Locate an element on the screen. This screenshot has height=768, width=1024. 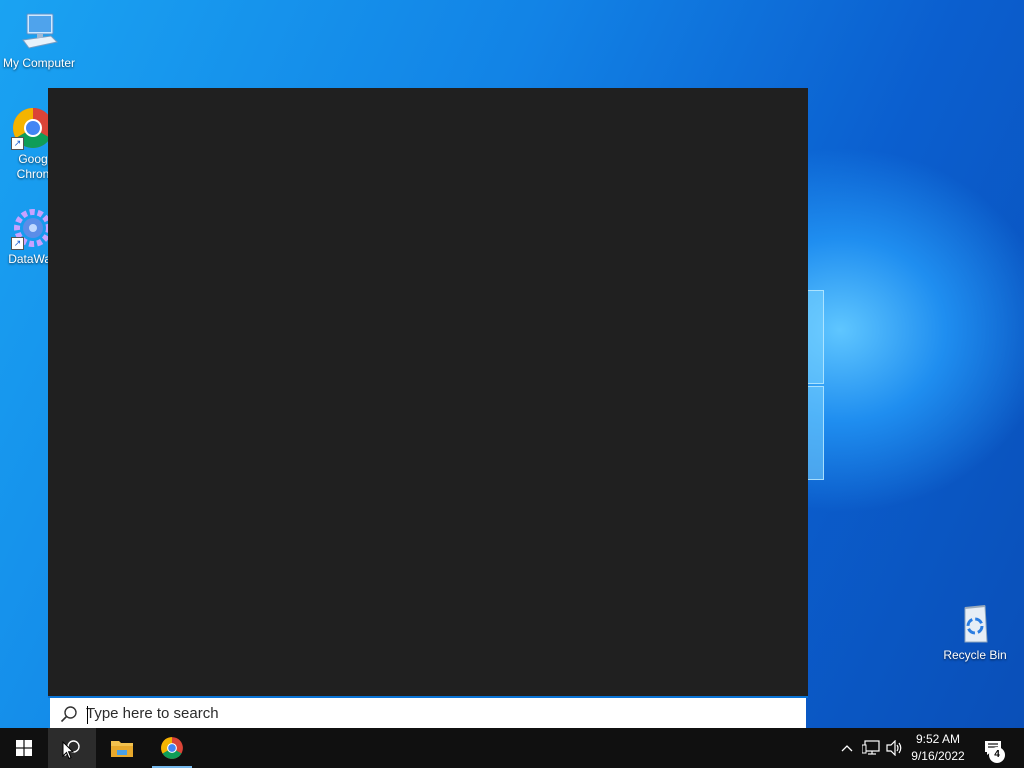
desktop-icon-recycle-bin: Recycle Bin is located at coordinates (975, 632).